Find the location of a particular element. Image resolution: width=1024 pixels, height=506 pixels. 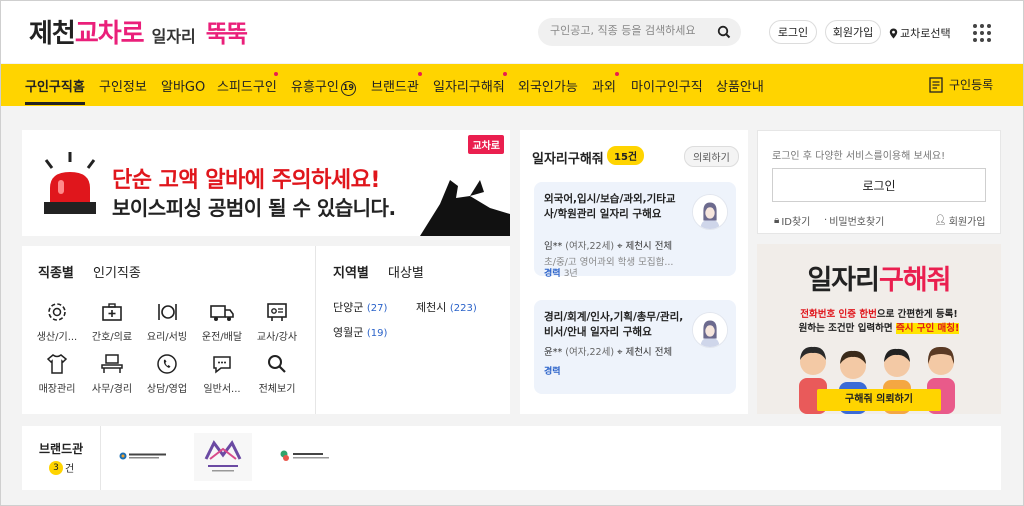

job-register-label: 구인등록 is located at coordinates (971, 85).